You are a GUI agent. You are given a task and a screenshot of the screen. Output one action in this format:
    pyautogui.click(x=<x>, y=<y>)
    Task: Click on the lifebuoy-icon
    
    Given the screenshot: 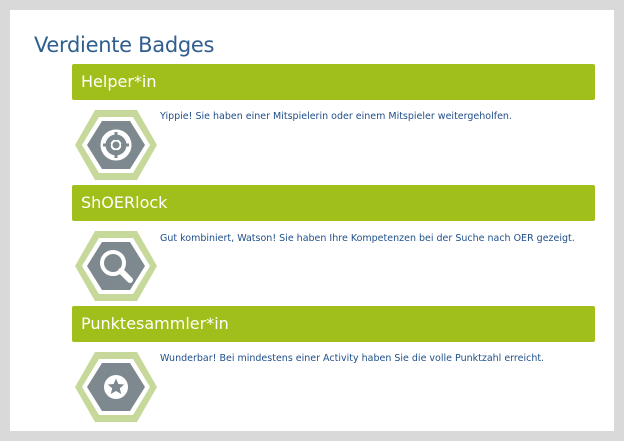 What is the action you would take?
    pyautogui.click(x=116, y=145)
    